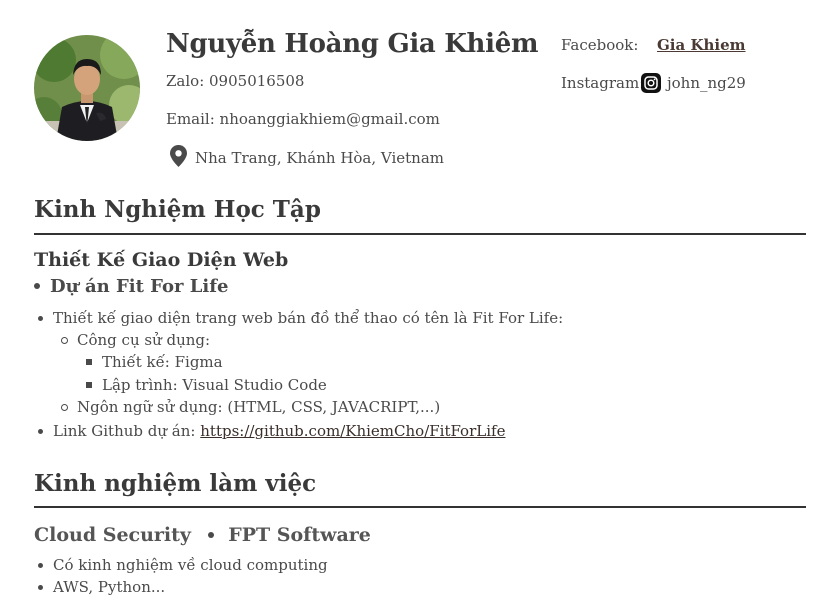 Image resolution: width=829 pixels, height=603 pixels. I want to click on work-divider, so click(420, 507).